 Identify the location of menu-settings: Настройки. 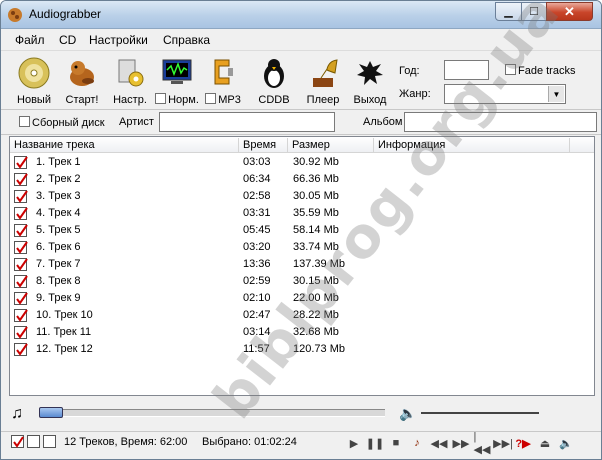
(118, 40).